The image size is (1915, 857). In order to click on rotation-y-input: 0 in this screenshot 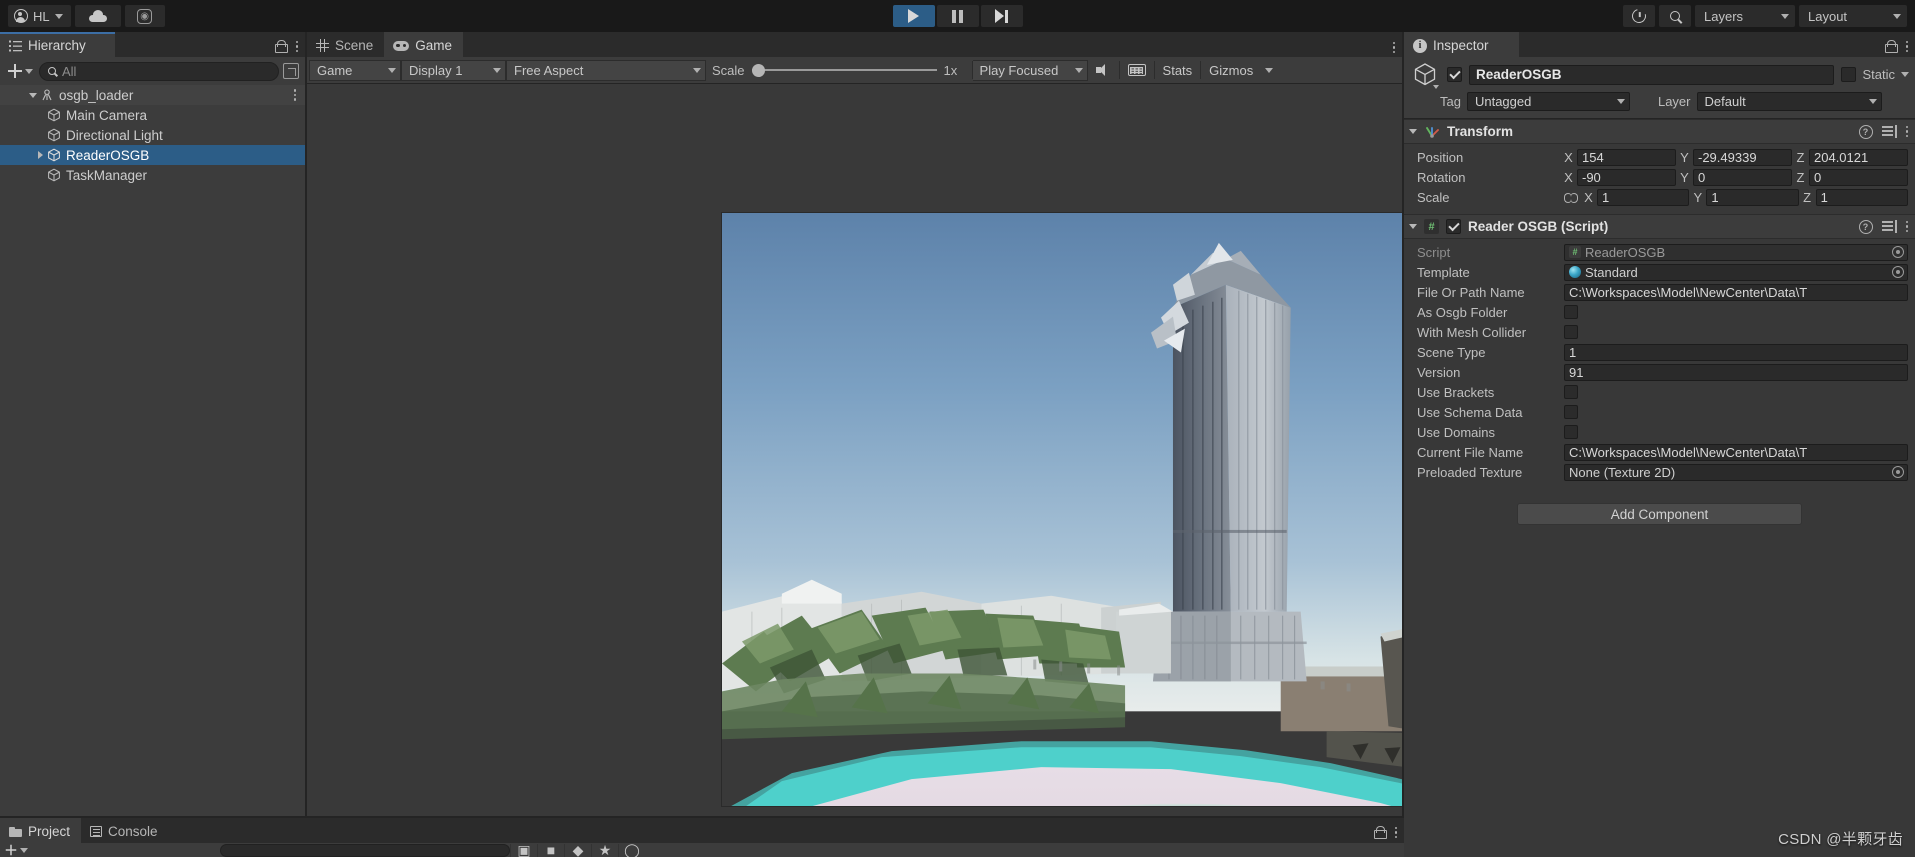, I will do `click(1742, 177)`.